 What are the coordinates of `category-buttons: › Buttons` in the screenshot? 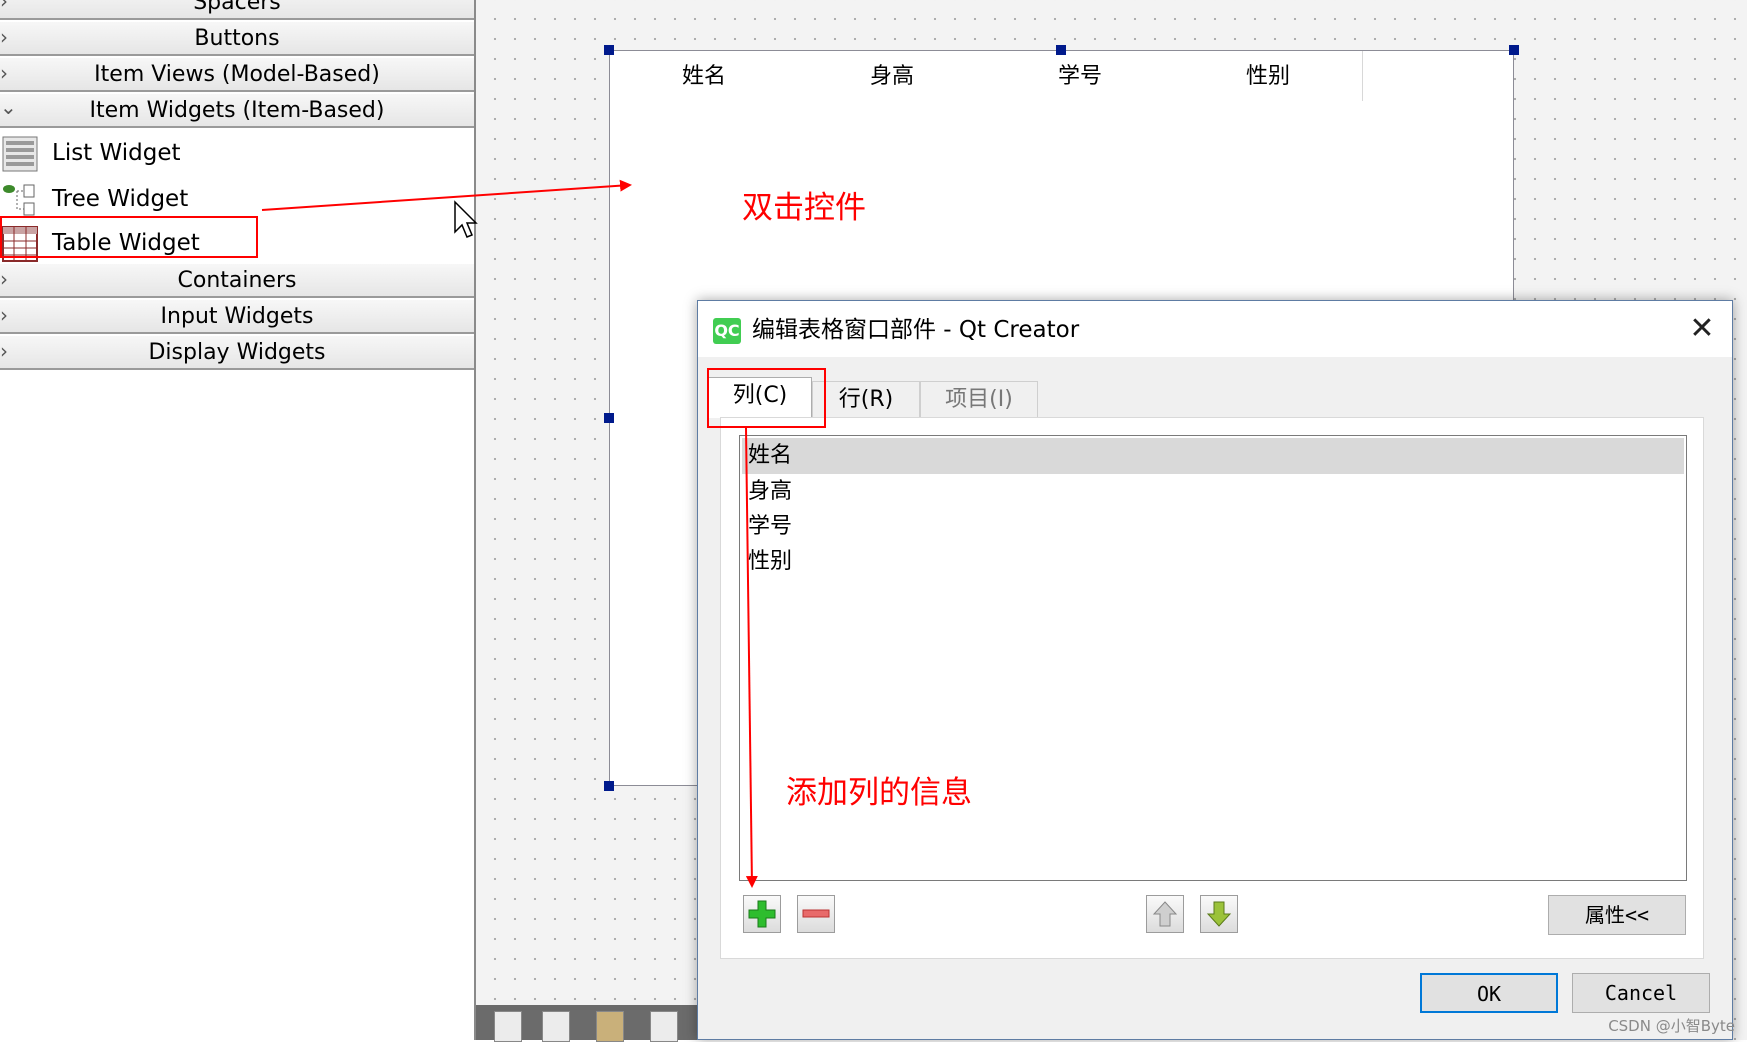 It's located at (237, 39).